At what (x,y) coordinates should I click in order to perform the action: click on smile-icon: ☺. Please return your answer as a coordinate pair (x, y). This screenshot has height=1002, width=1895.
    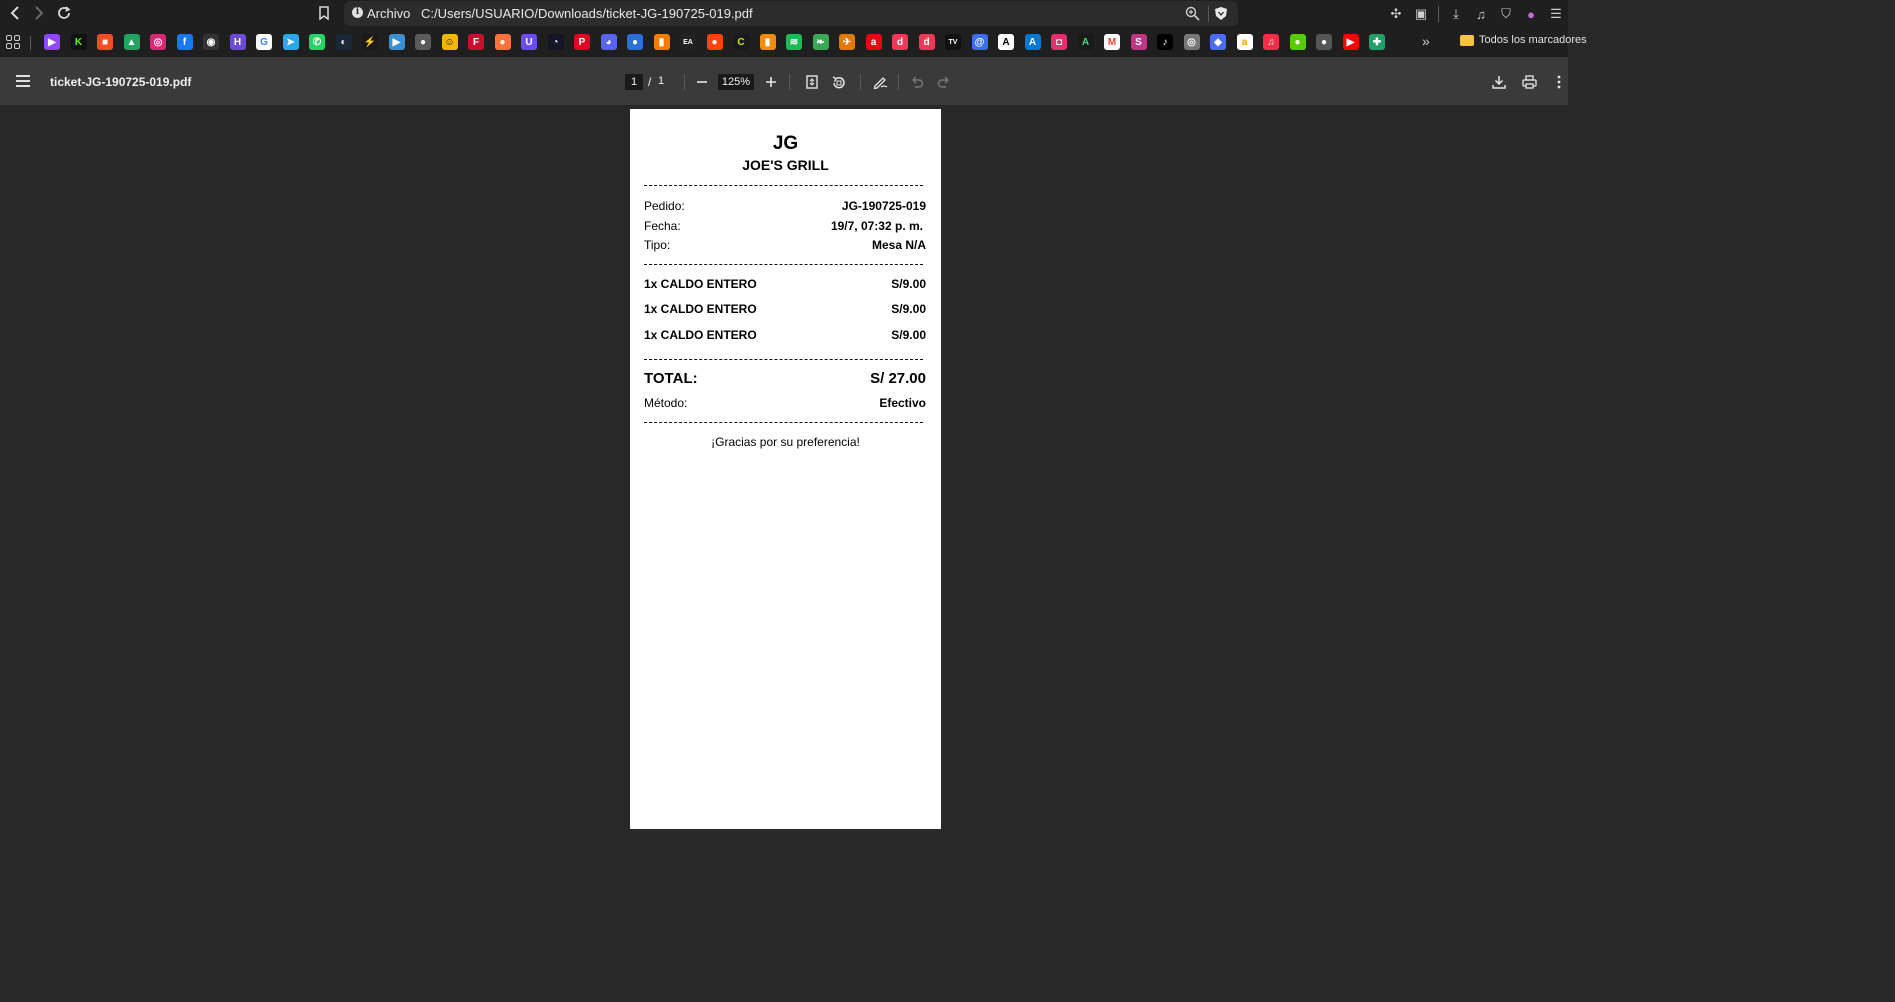
    Looking at the image, I should click on (449, 42).